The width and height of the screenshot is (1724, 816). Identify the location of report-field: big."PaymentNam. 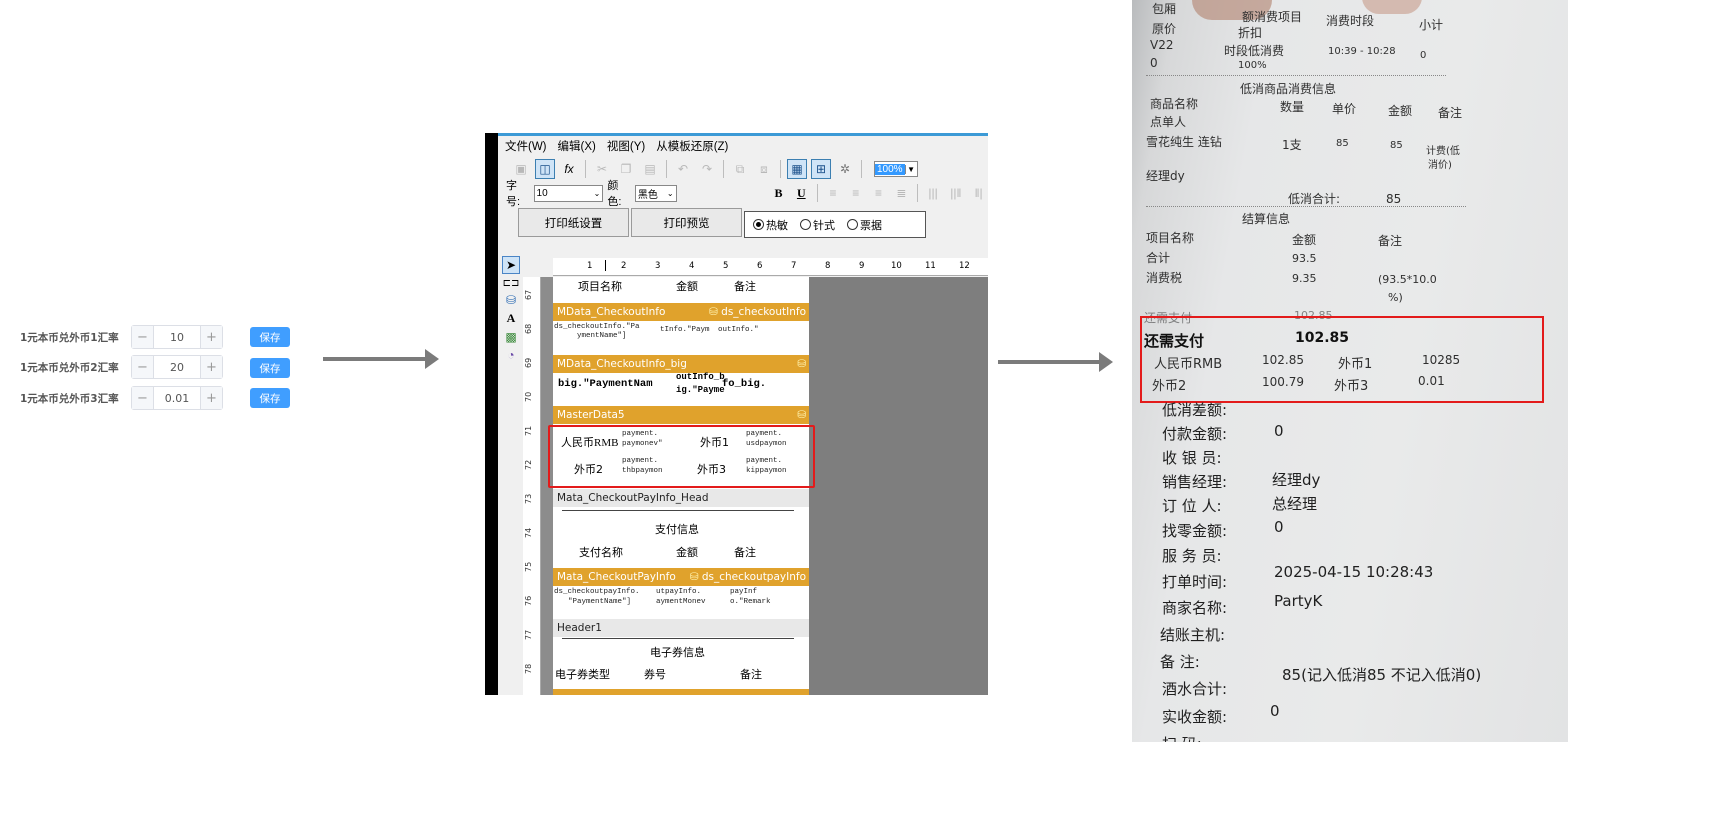
(605, 384).